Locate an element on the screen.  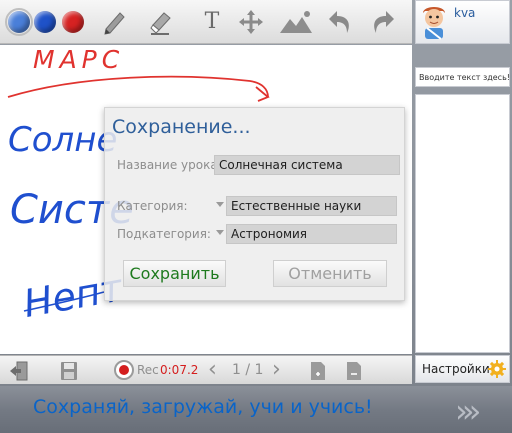
save-button: Сохранить is located at coordinates (174, 273).